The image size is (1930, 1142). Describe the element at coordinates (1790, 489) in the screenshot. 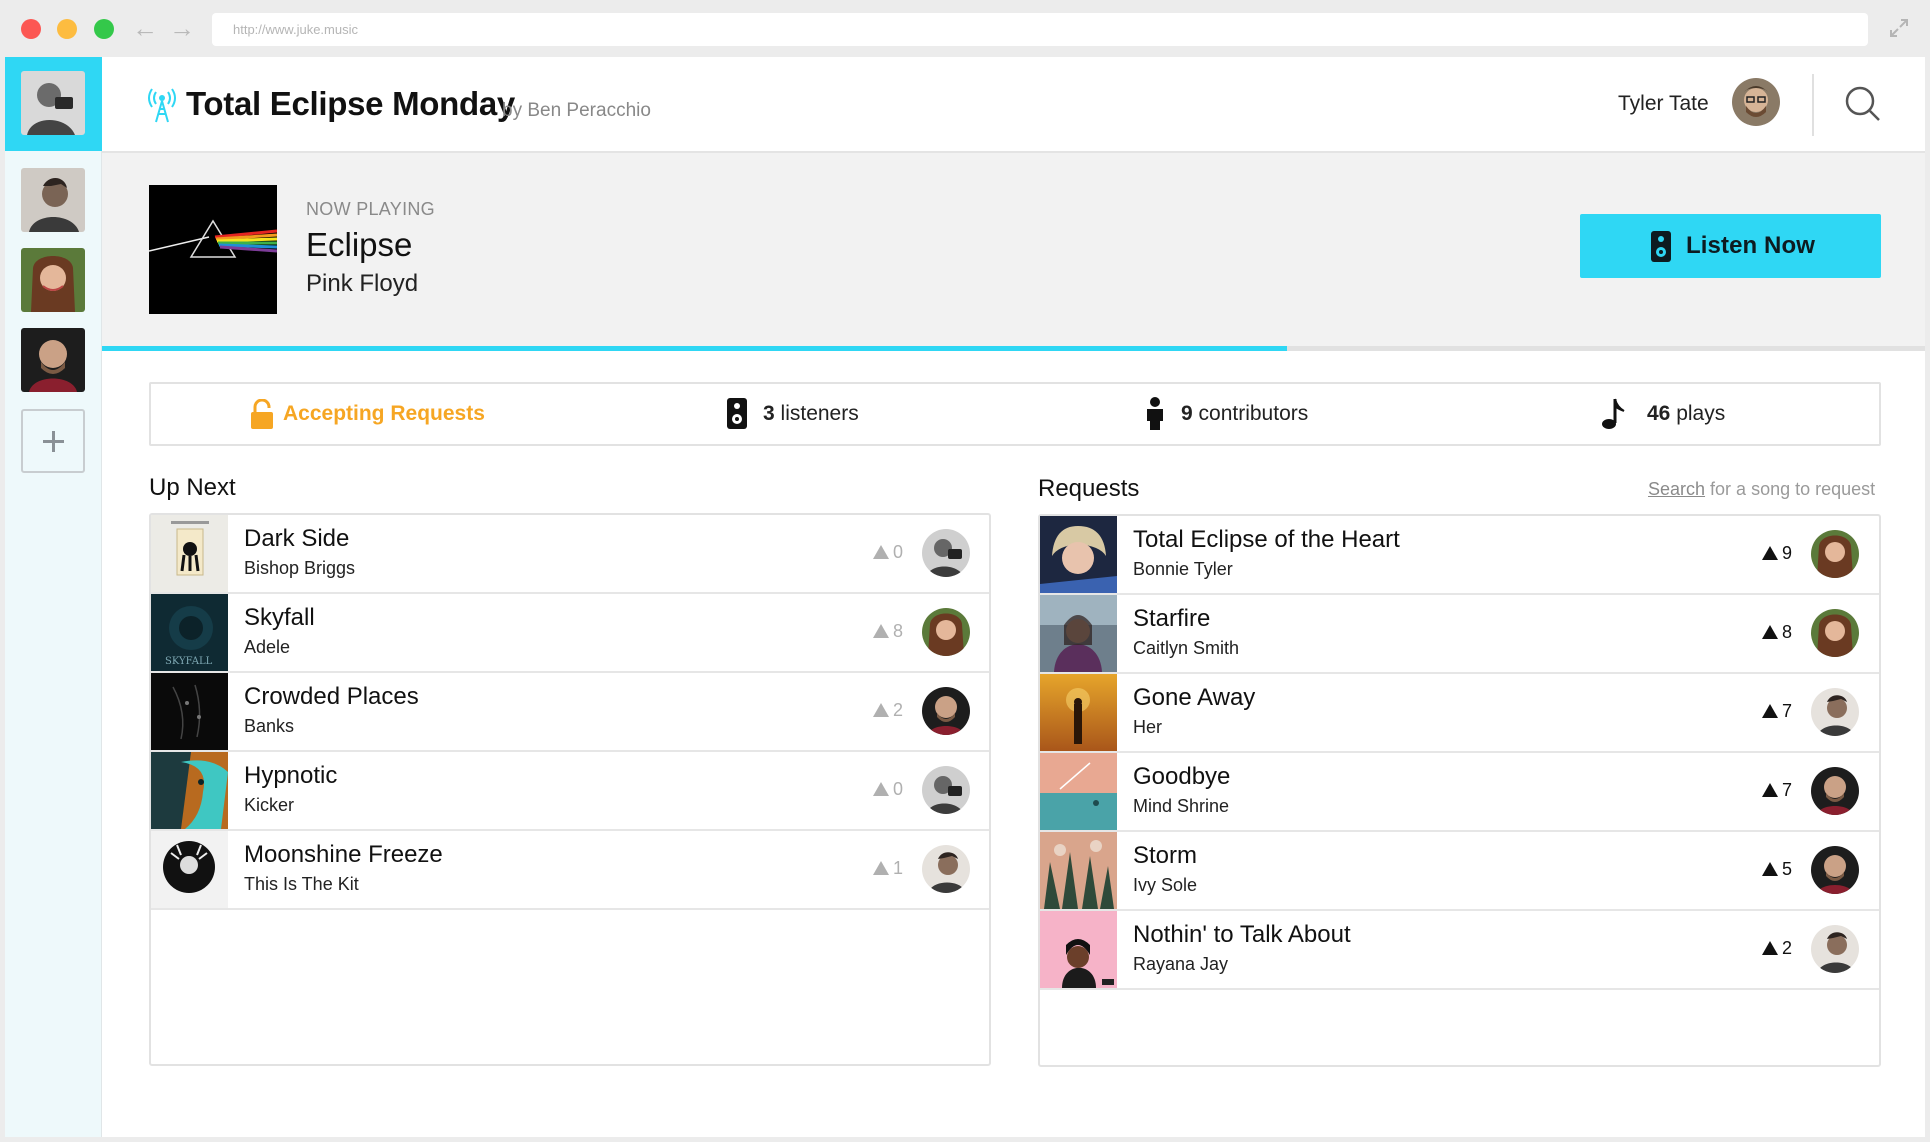

I see `search-hint-text: for a song to request` at that location.